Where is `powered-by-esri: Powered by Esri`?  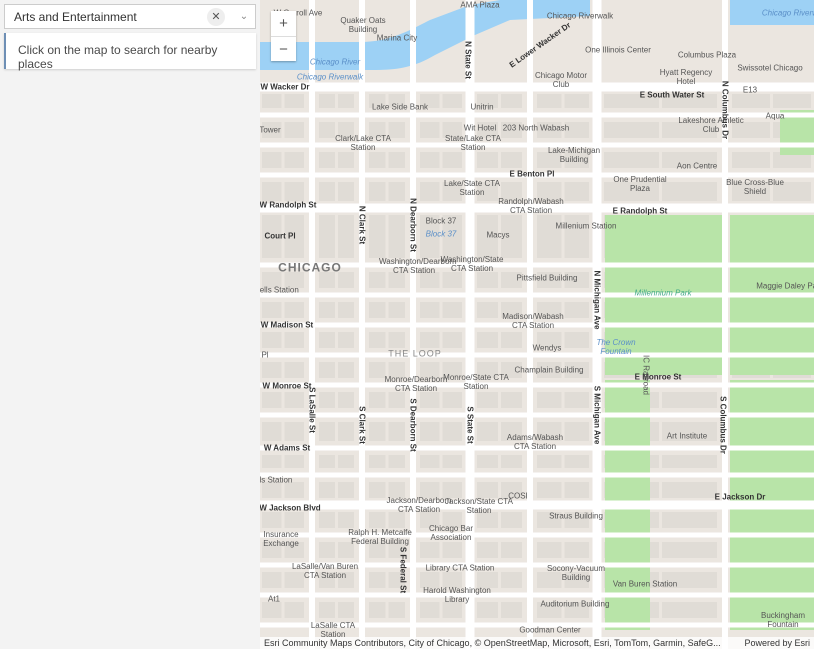
powered-by-esri: Powered by Esri is located at coordinates (777, 643).